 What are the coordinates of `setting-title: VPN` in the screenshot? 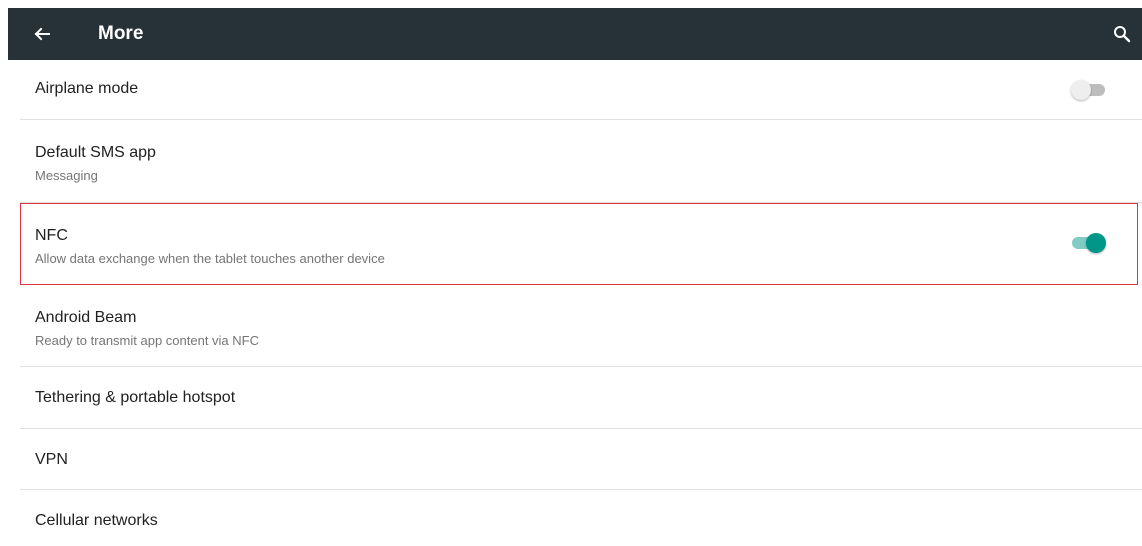 It's located at (51, 459).